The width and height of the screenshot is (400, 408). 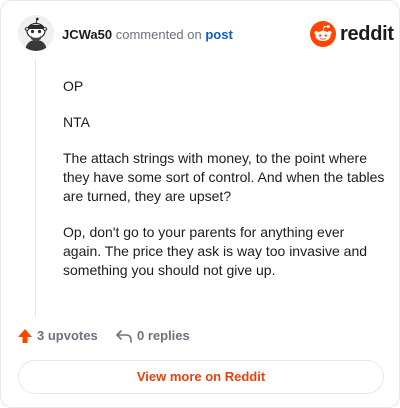 What do you see at coordinates (218, 34) in the screenshot?
I see `post-link: post` at bounding box center [218, 34].